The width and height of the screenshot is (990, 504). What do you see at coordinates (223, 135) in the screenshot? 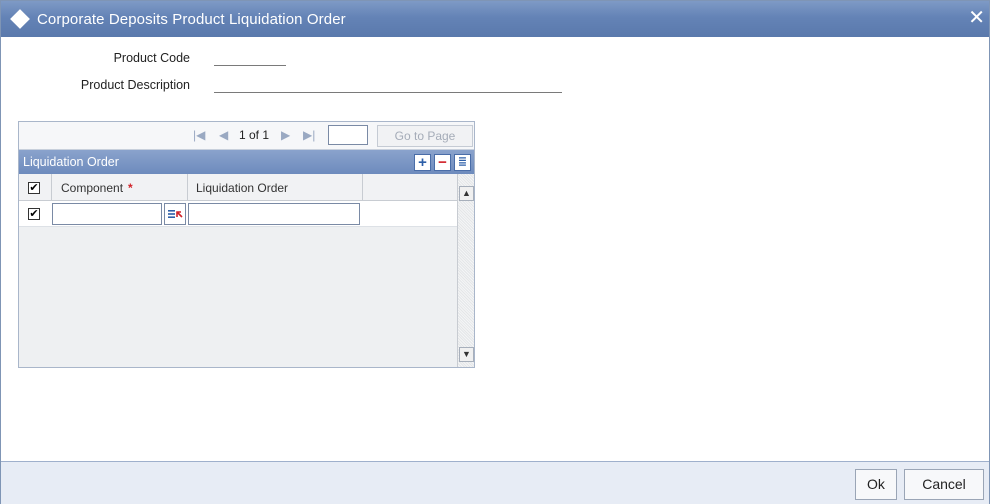
I see `prev-page-icon: ◀` at bounding box center [223, 135].